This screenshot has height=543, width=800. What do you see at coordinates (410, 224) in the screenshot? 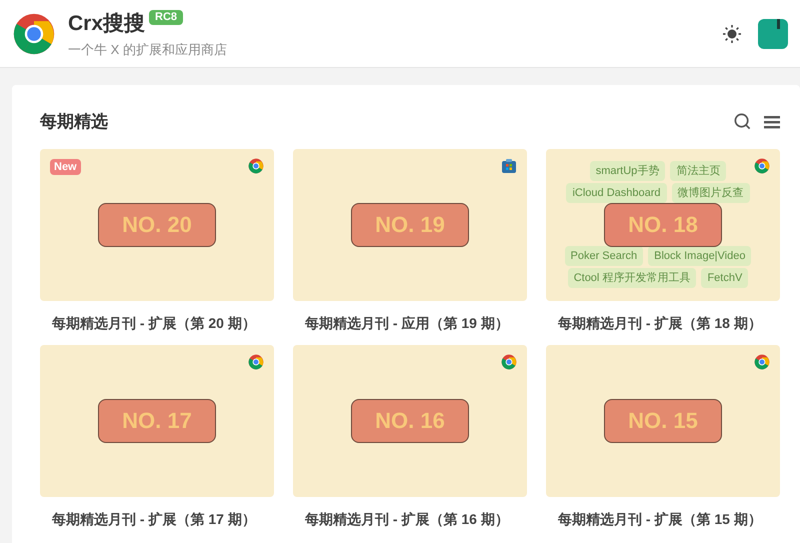
I see `issue-number-label: NO. 19` at bounding box center [410, 224].